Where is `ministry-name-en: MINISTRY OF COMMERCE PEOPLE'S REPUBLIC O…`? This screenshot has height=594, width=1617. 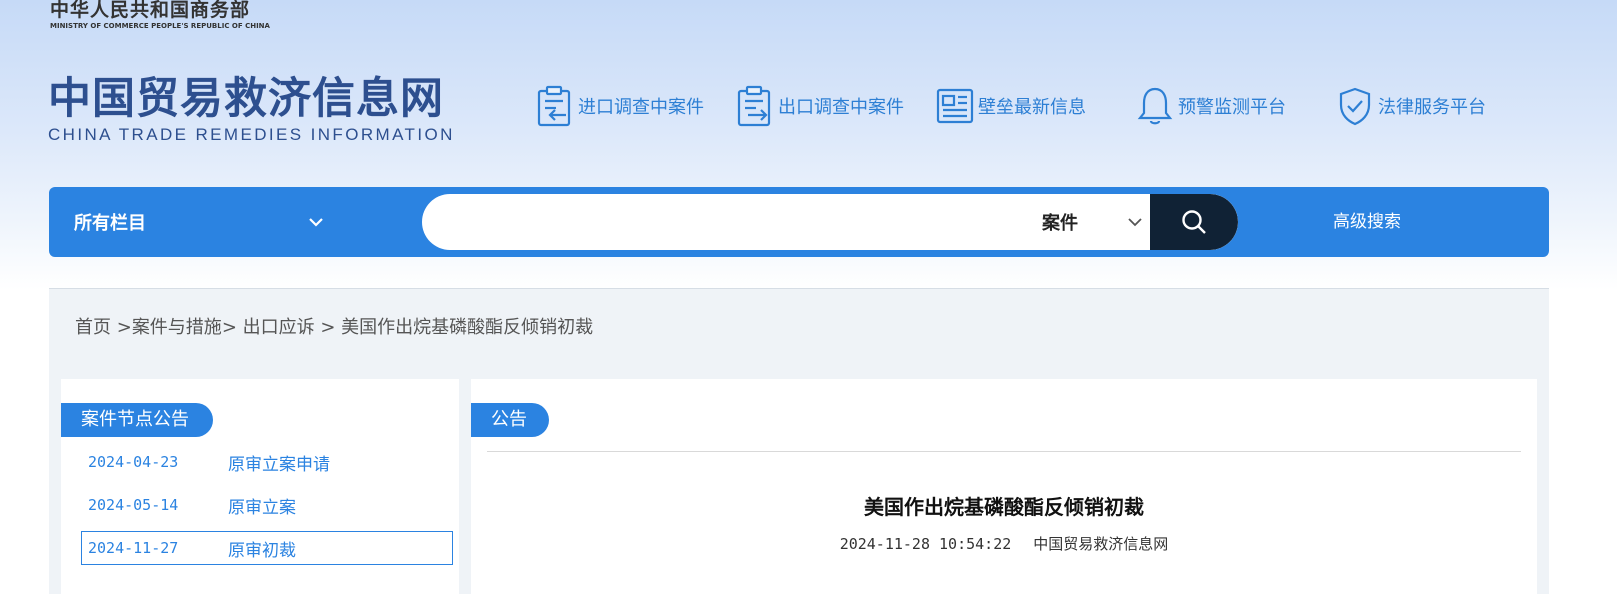
ministry-name-en: MINISTRY OF COMMERCE PEOPLE'S REPUBLIC O… is located at coordinates (160, 26).